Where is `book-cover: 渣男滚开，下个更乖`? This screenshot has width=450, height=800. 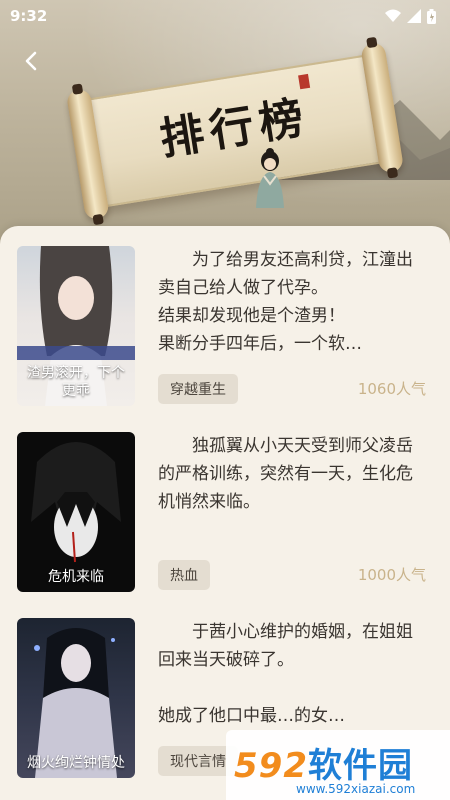
book-cover: 渣男滚开，下个更乖 is located at coordinates (76, 326).